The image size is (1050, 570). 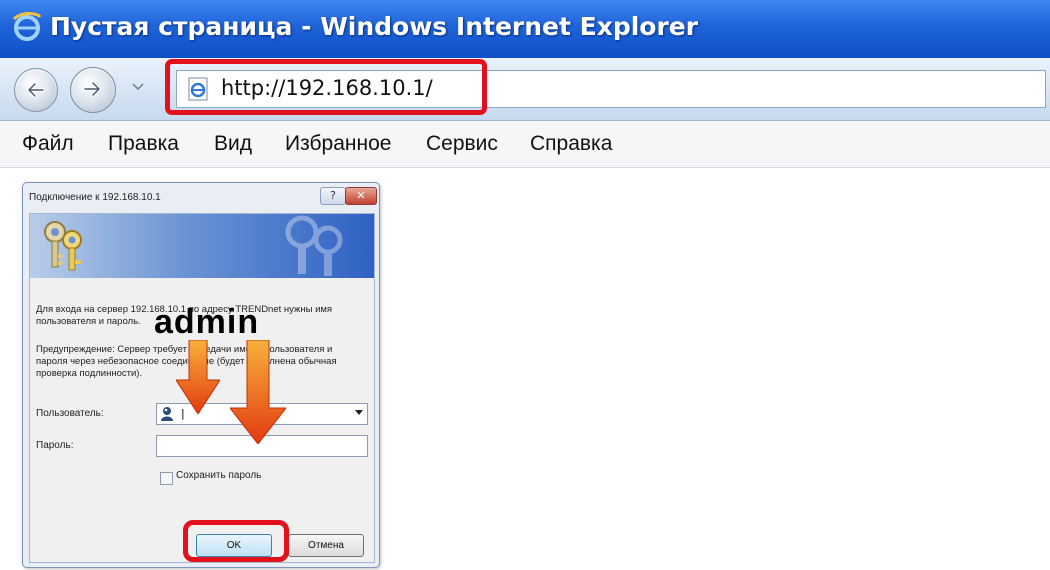 What do you see at coordinates (27, 26) in the screenshot?
I see `ie-logo-icon` at bounding box center [27, 26].